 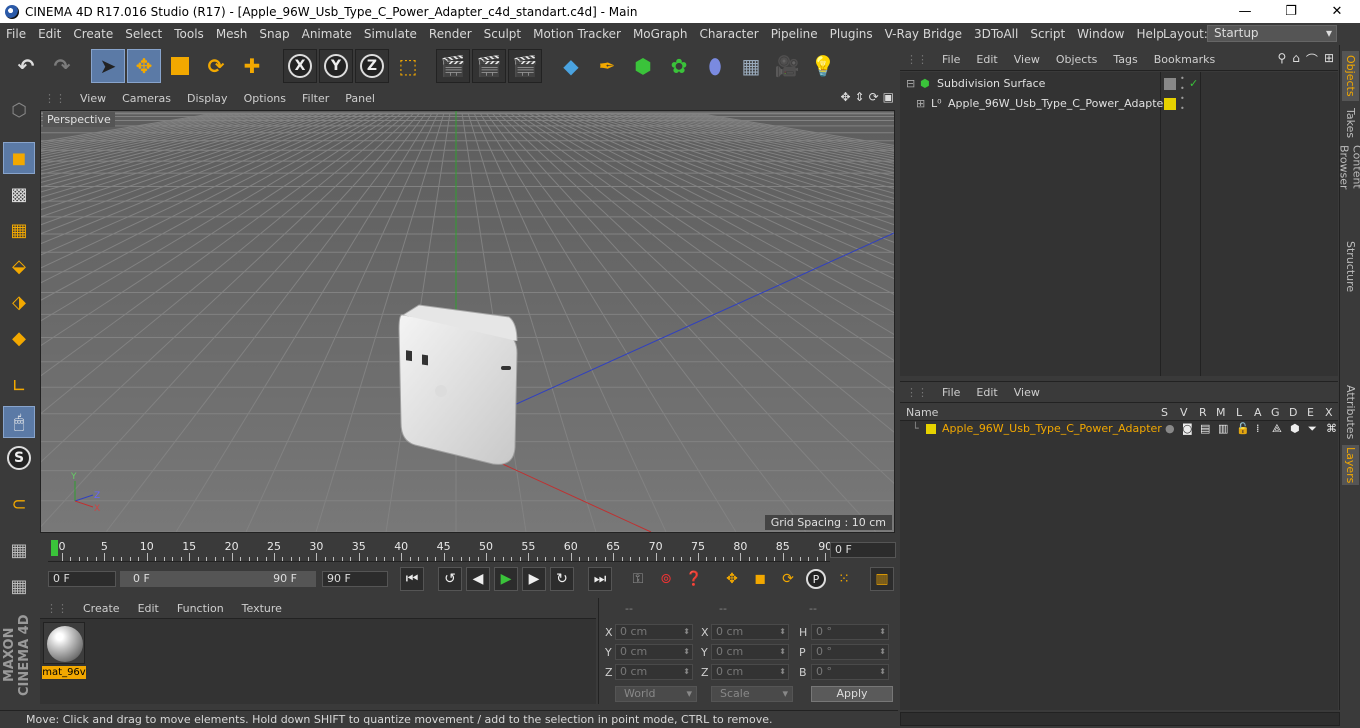 I want to click on menu-animate: Animate, so click(x=327, y=34).